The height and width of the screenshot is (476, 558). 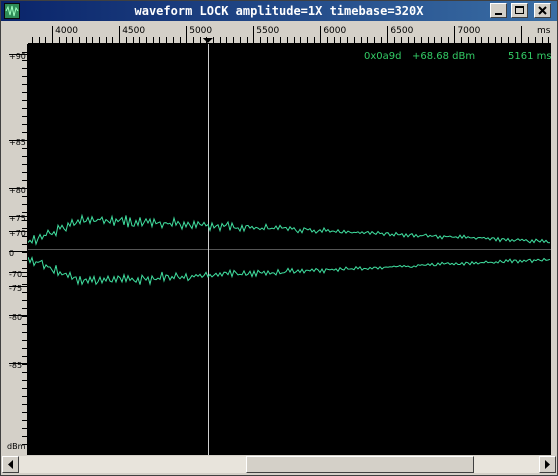 I want to click on window-title: waveform LOCK amplitude=1X timebase=320X, so click(x=279, y=11).